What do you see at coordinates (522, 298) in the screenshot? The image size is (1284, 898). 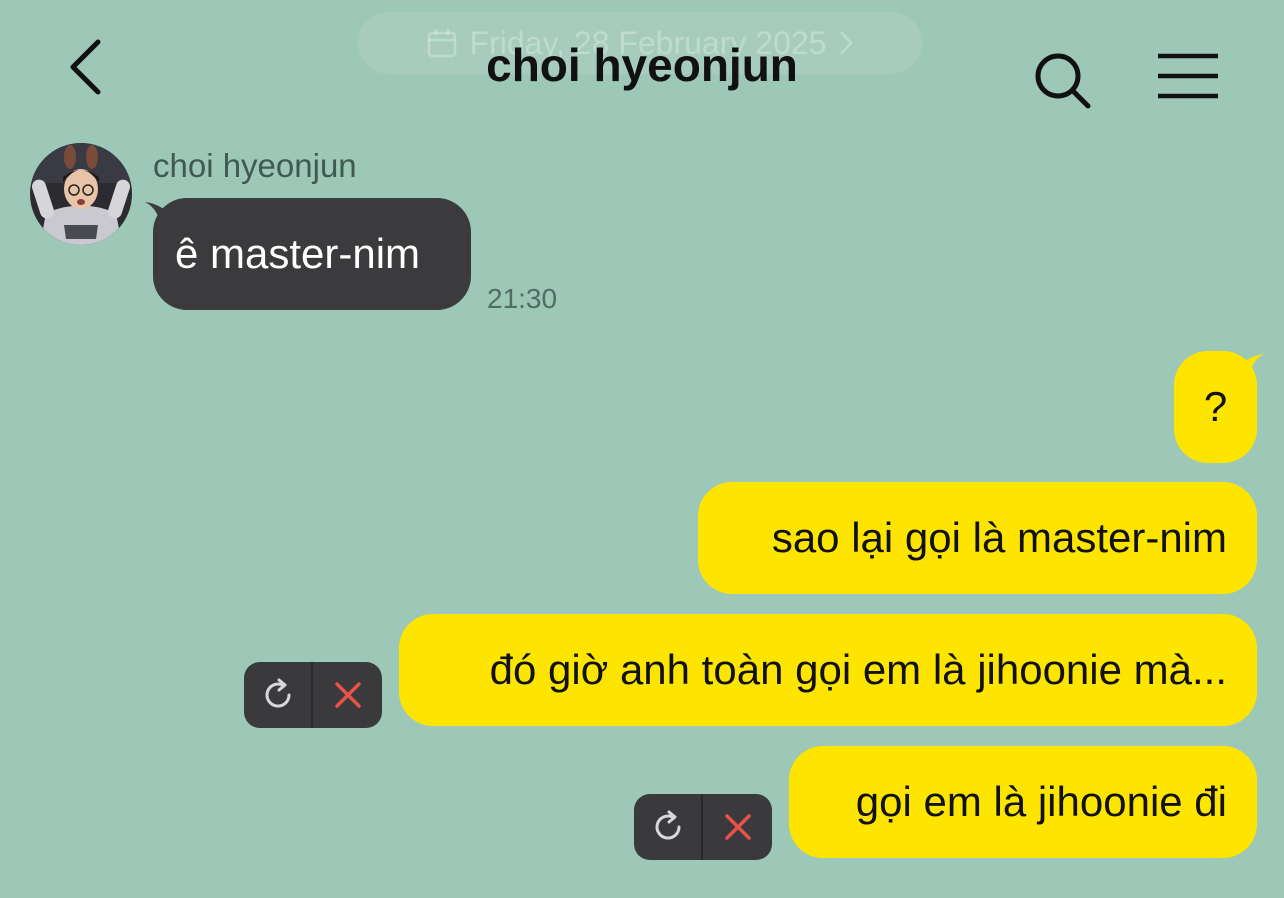 I see `message-timestamp: 21:30` at bounding box center [522, 298].